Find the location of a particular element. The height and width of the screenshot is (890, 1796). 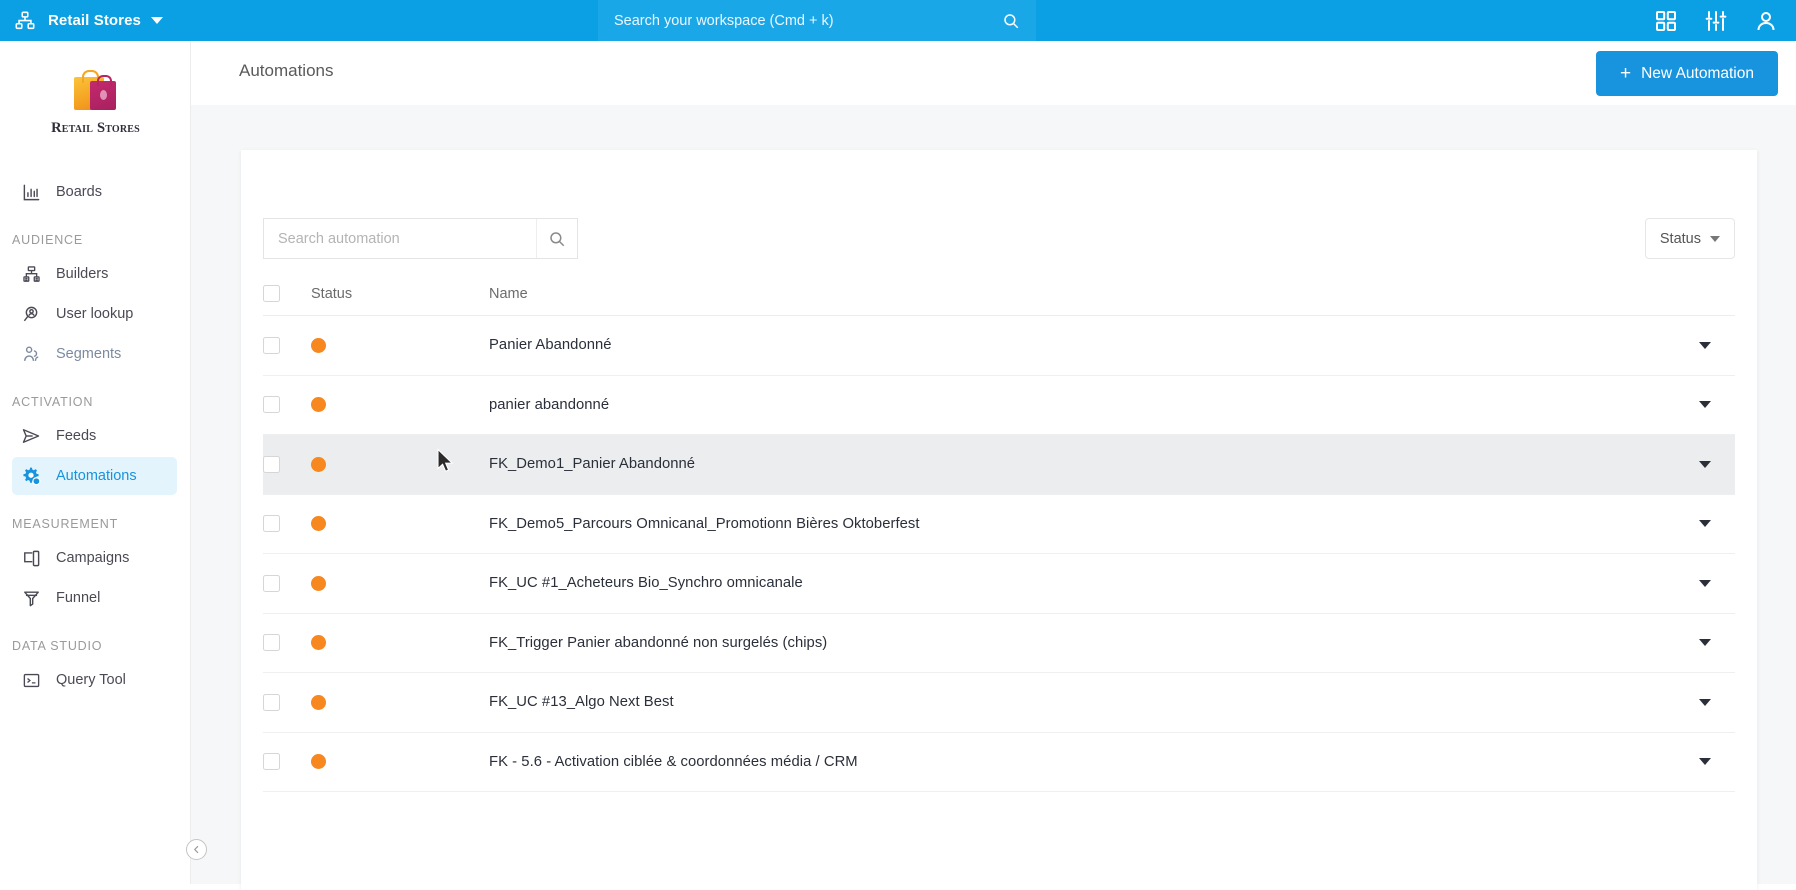

sidebar-item-builders: Builders is located at coordinates (94, 274).